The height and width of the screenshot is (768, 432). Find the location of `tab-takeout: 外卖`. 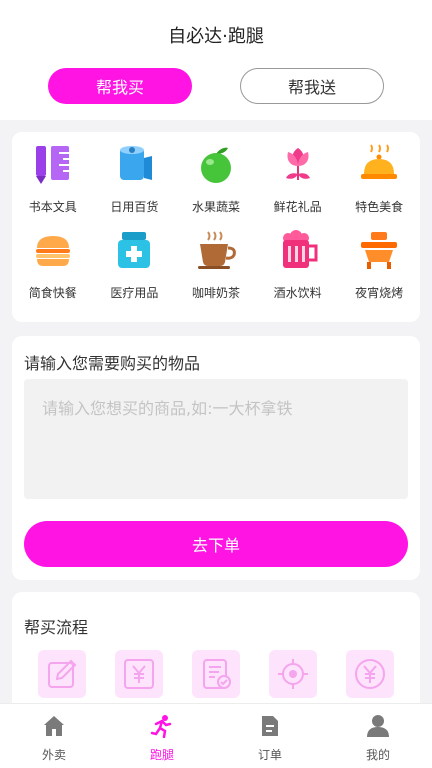

tab-takeout: 外卖 is located at coordinates (54, 736).